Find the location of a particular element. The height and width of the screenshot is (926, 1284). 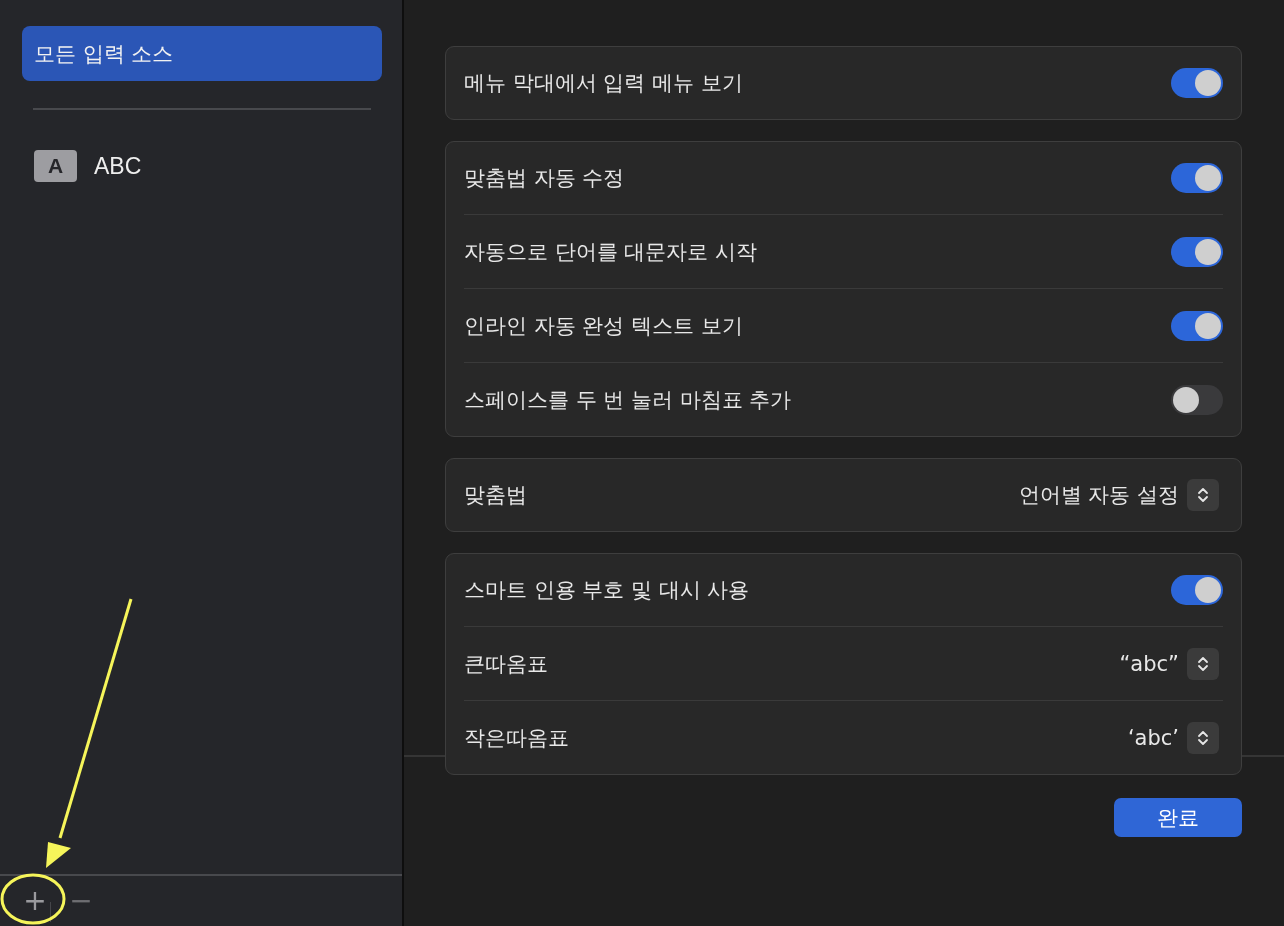

input-source-label: ABC is located at coordinates (118, 166).